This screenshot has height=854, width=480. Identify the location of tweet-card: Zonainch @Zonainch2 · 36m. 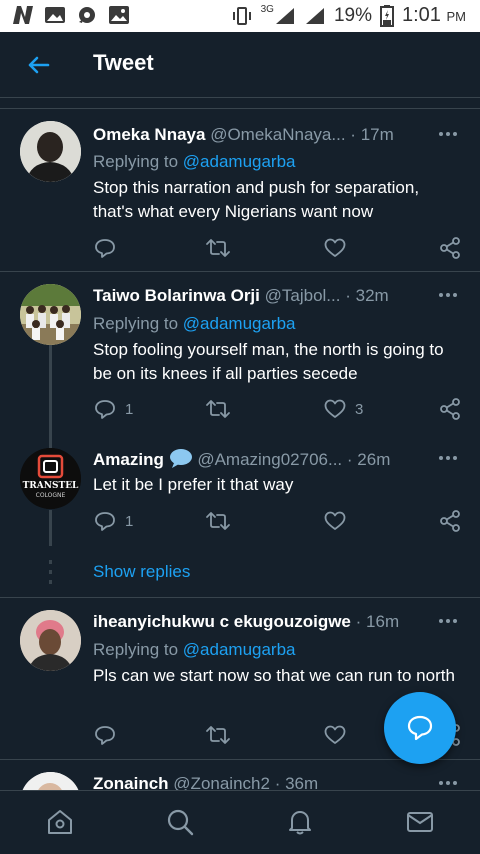
(240, 775).